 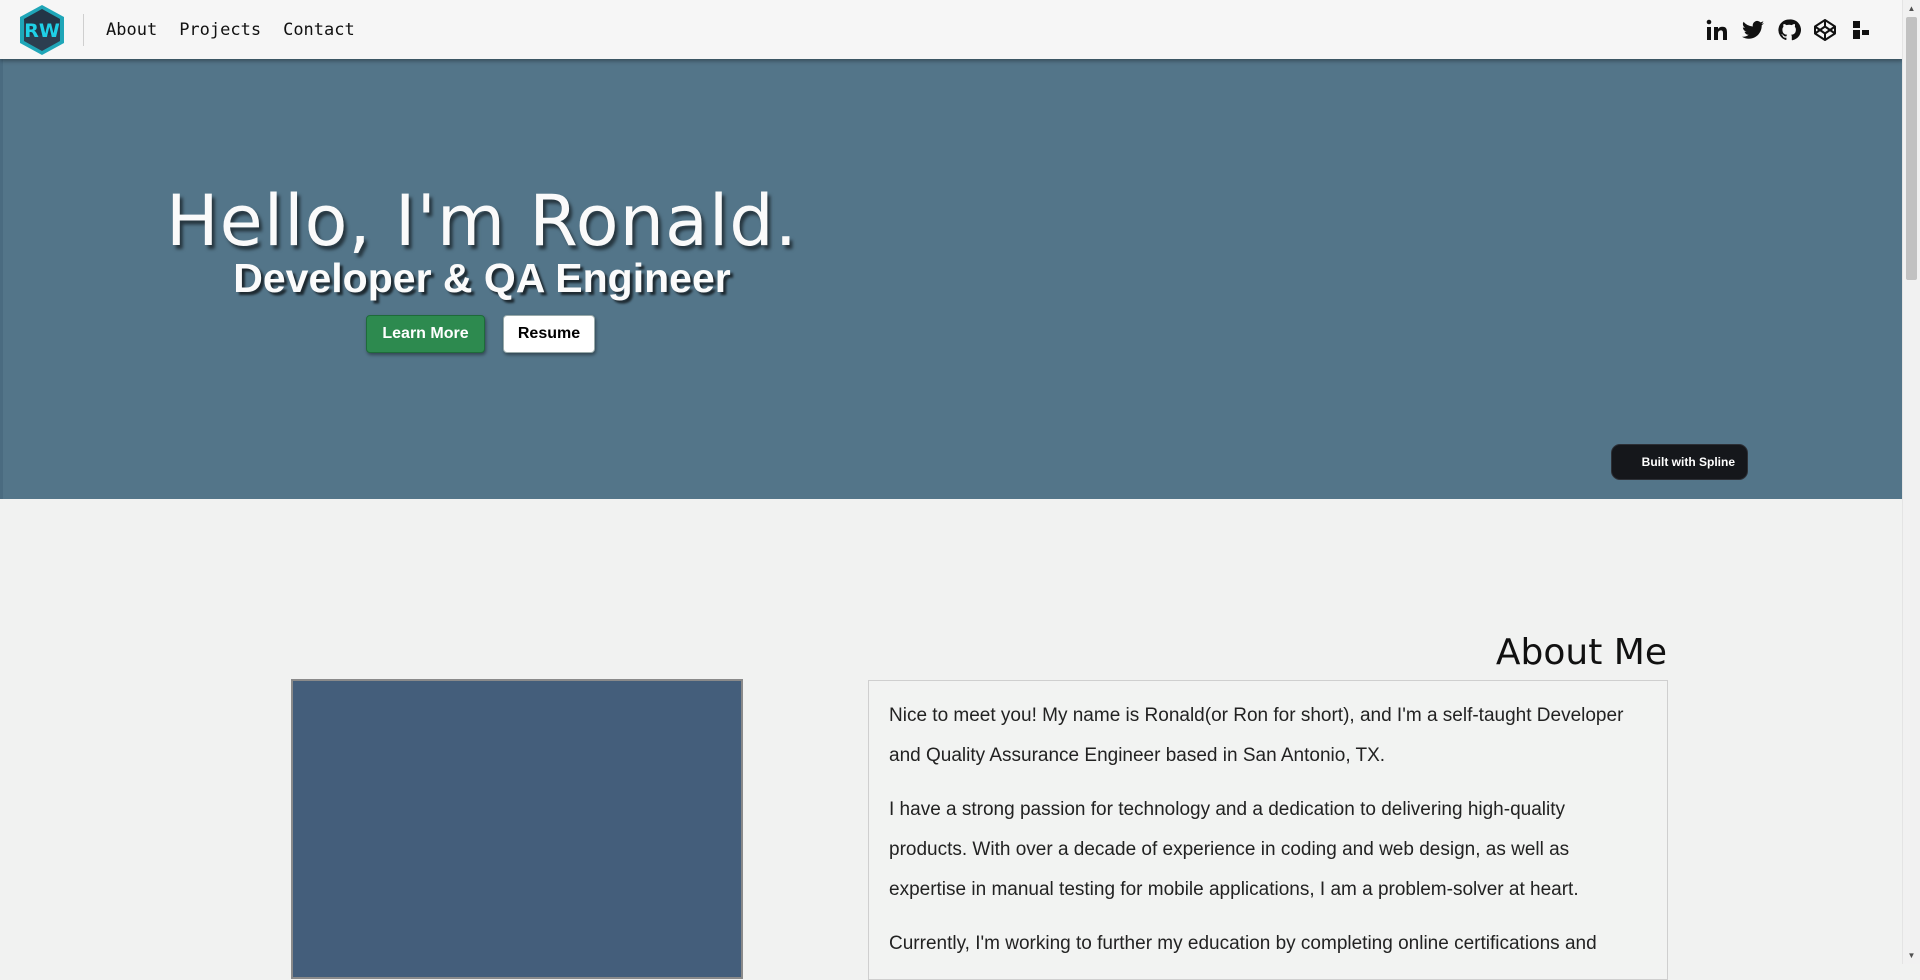 What do you see at coordinates (1825, 30) in the screenshot?
I see `codepen-icon` at bounding box center [1825, 30].